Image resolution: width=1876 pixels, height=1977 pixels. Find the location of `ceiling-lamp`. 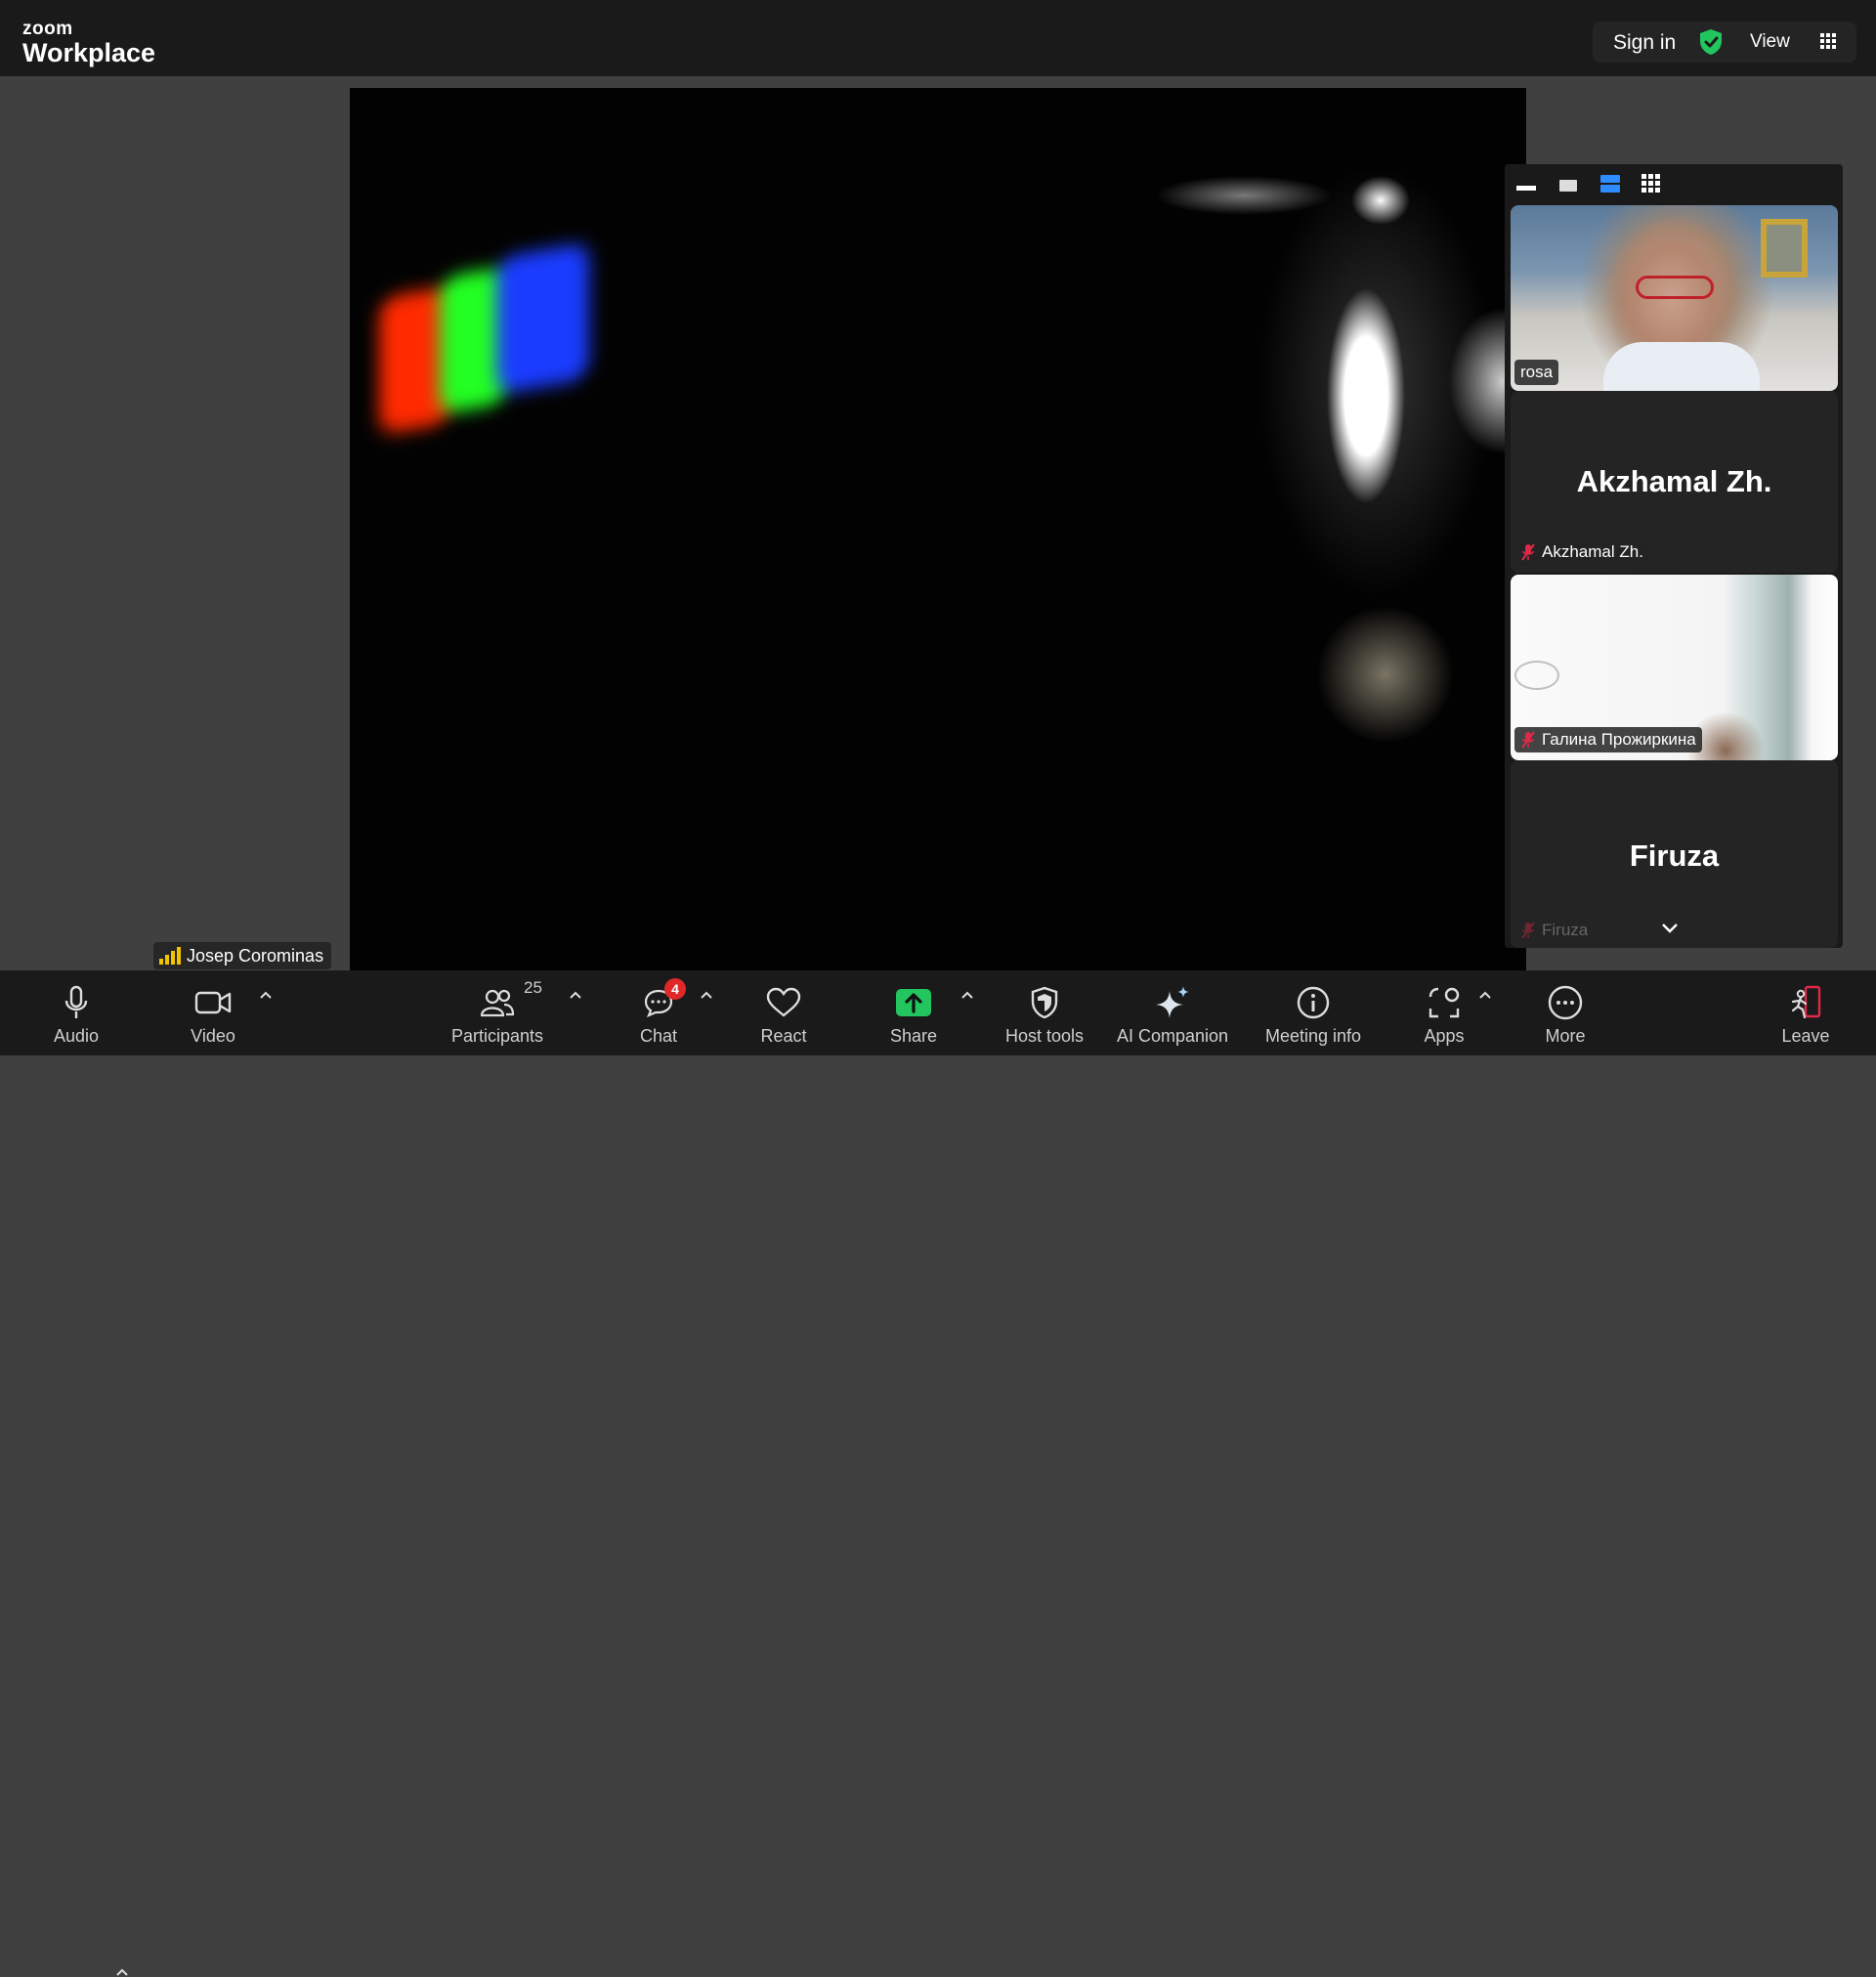

ceiling-lamp is located at coordinates (1536, 675).